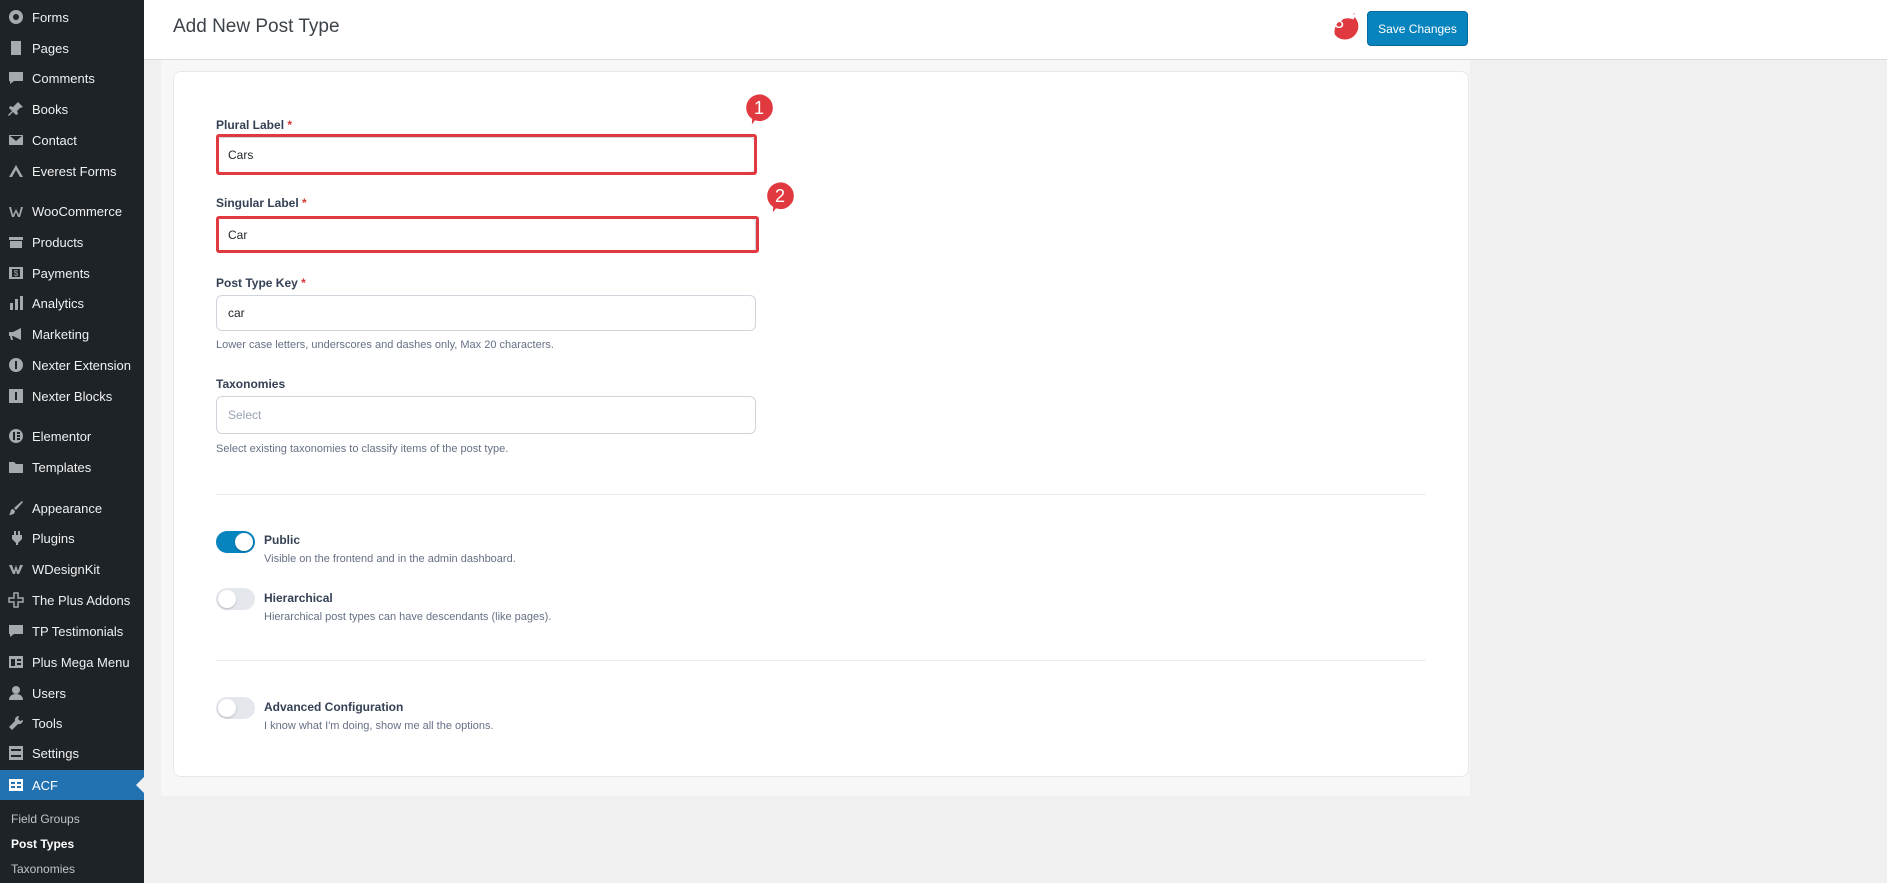 This screenshot has height=883, width=1887. I want to click on advanced-configuration-toggle, so click(235, 708).